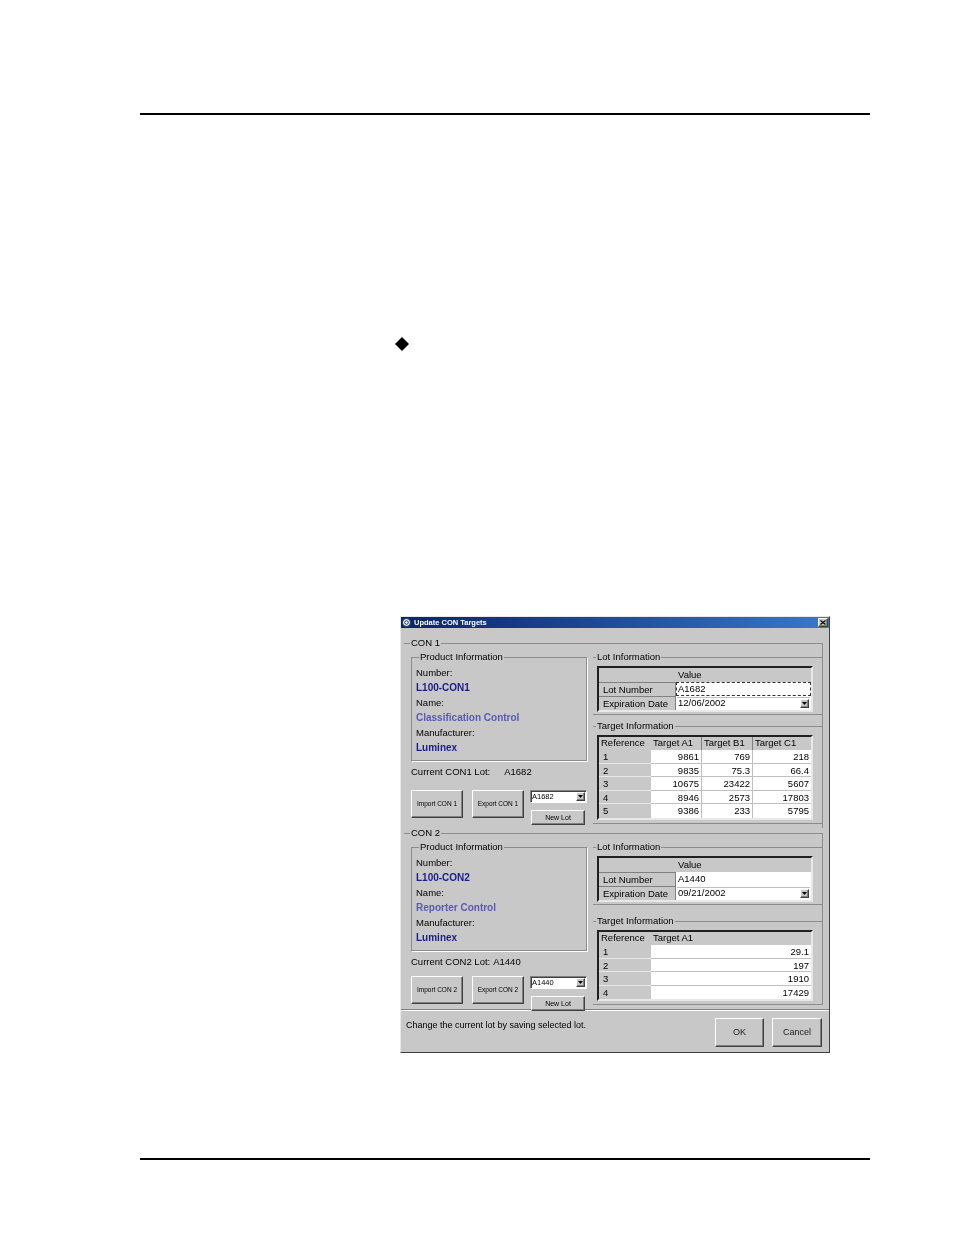  I want to click on row-header-cell-text: 5, so click(606, 811).